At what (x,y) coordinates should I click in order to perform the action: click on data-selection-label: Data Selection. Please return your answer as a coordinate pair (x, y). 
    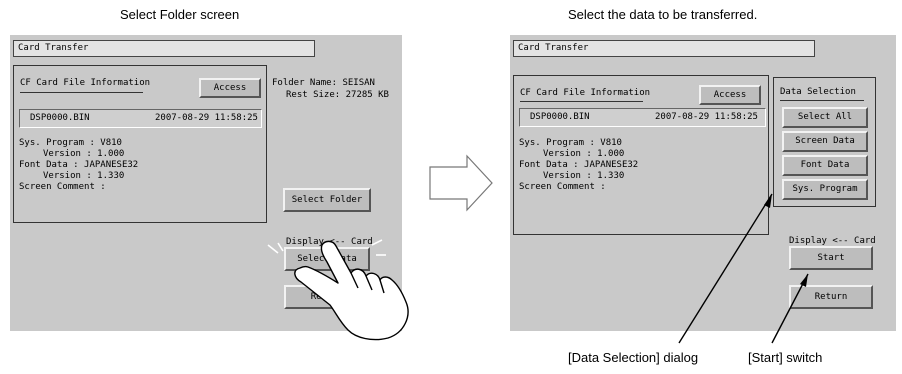
    Looking at the image, I should click on (818, 92).